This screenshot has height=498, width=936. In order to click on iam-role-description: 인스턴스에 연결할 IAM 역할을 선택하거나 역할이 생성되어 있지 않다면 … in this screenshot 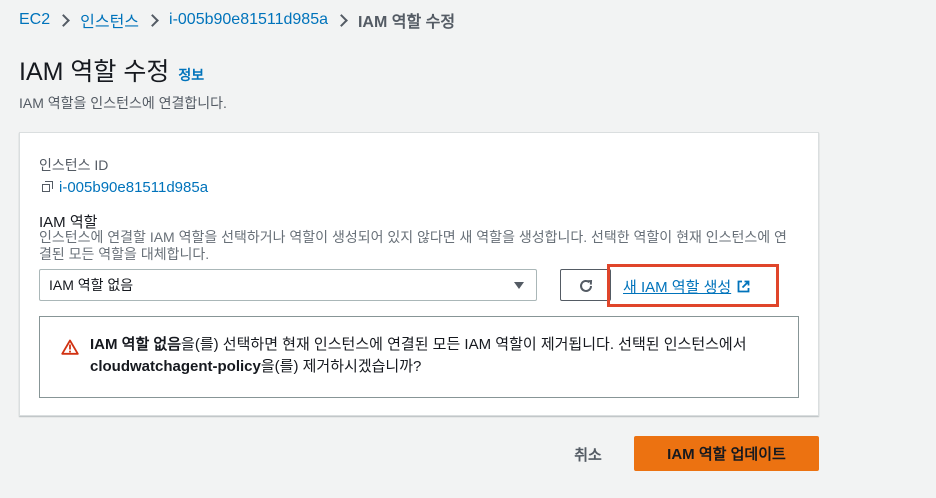, I will do `click(413, 245)`.